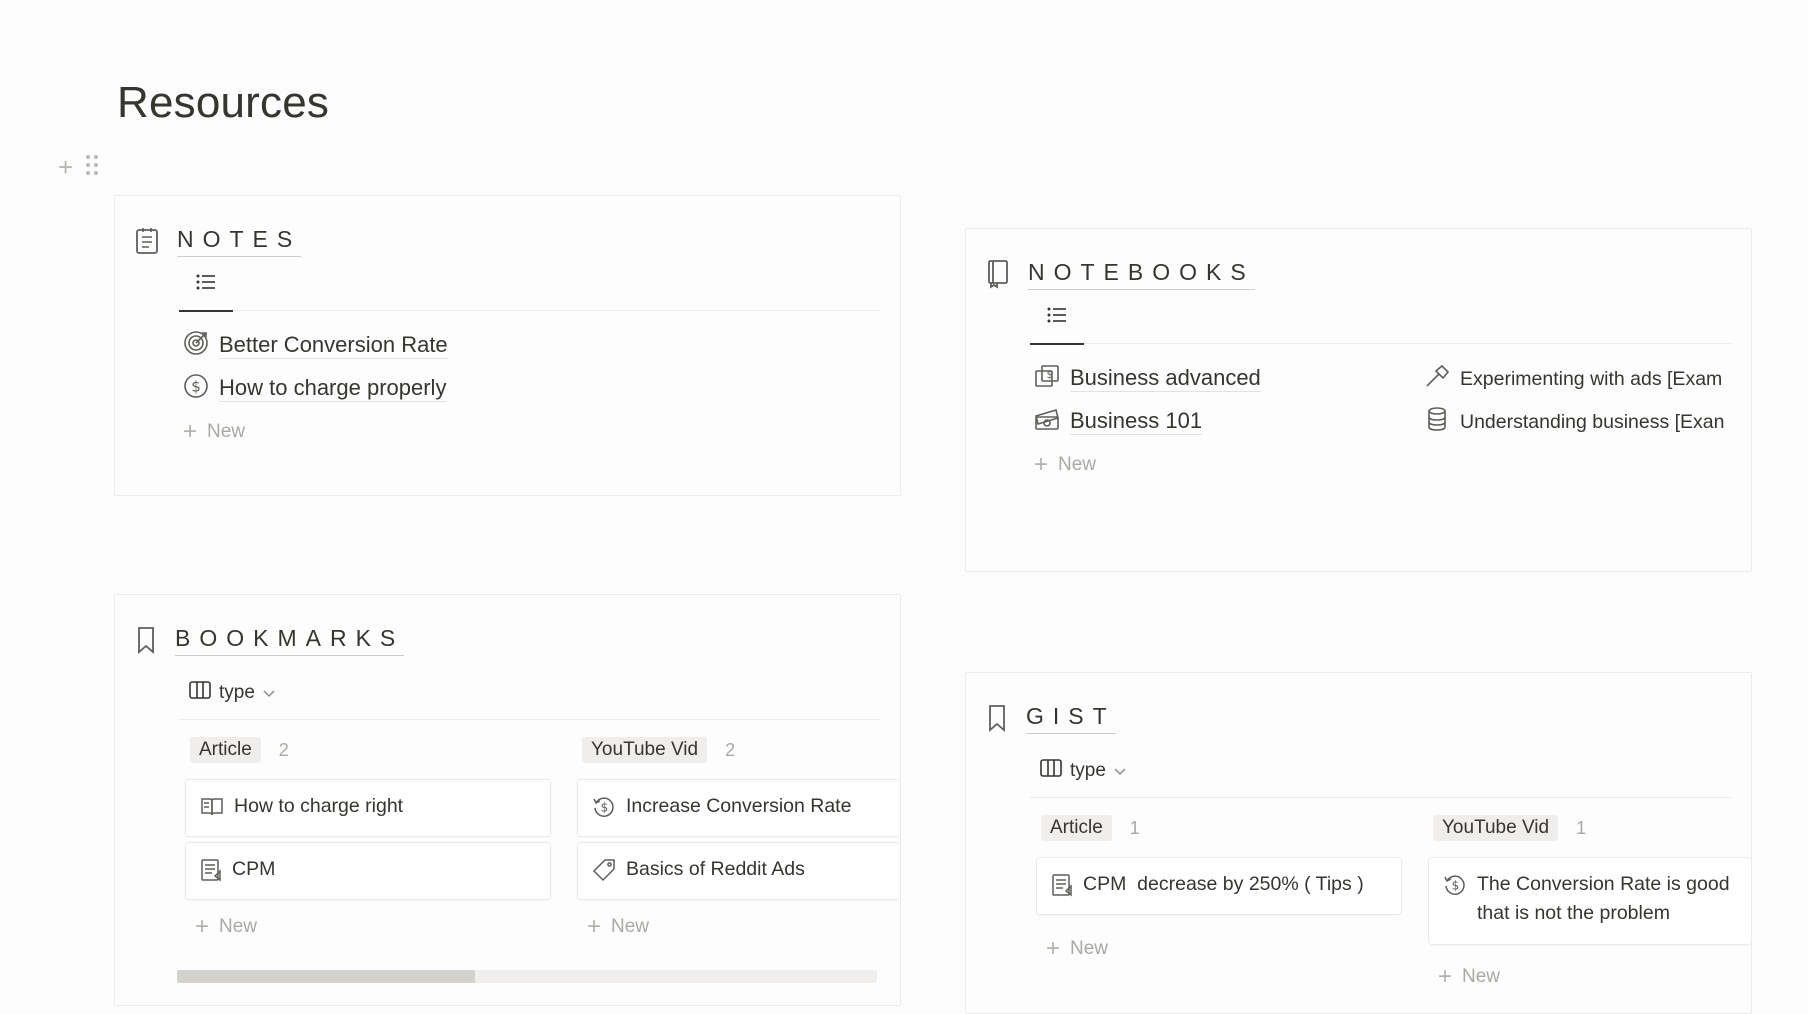 This screenshot has width=1808, height=1014. Describe the element at coordinates (1591, 378) in the screenshot. I see `item-label: Experimenting with ads [Exam` at that location.